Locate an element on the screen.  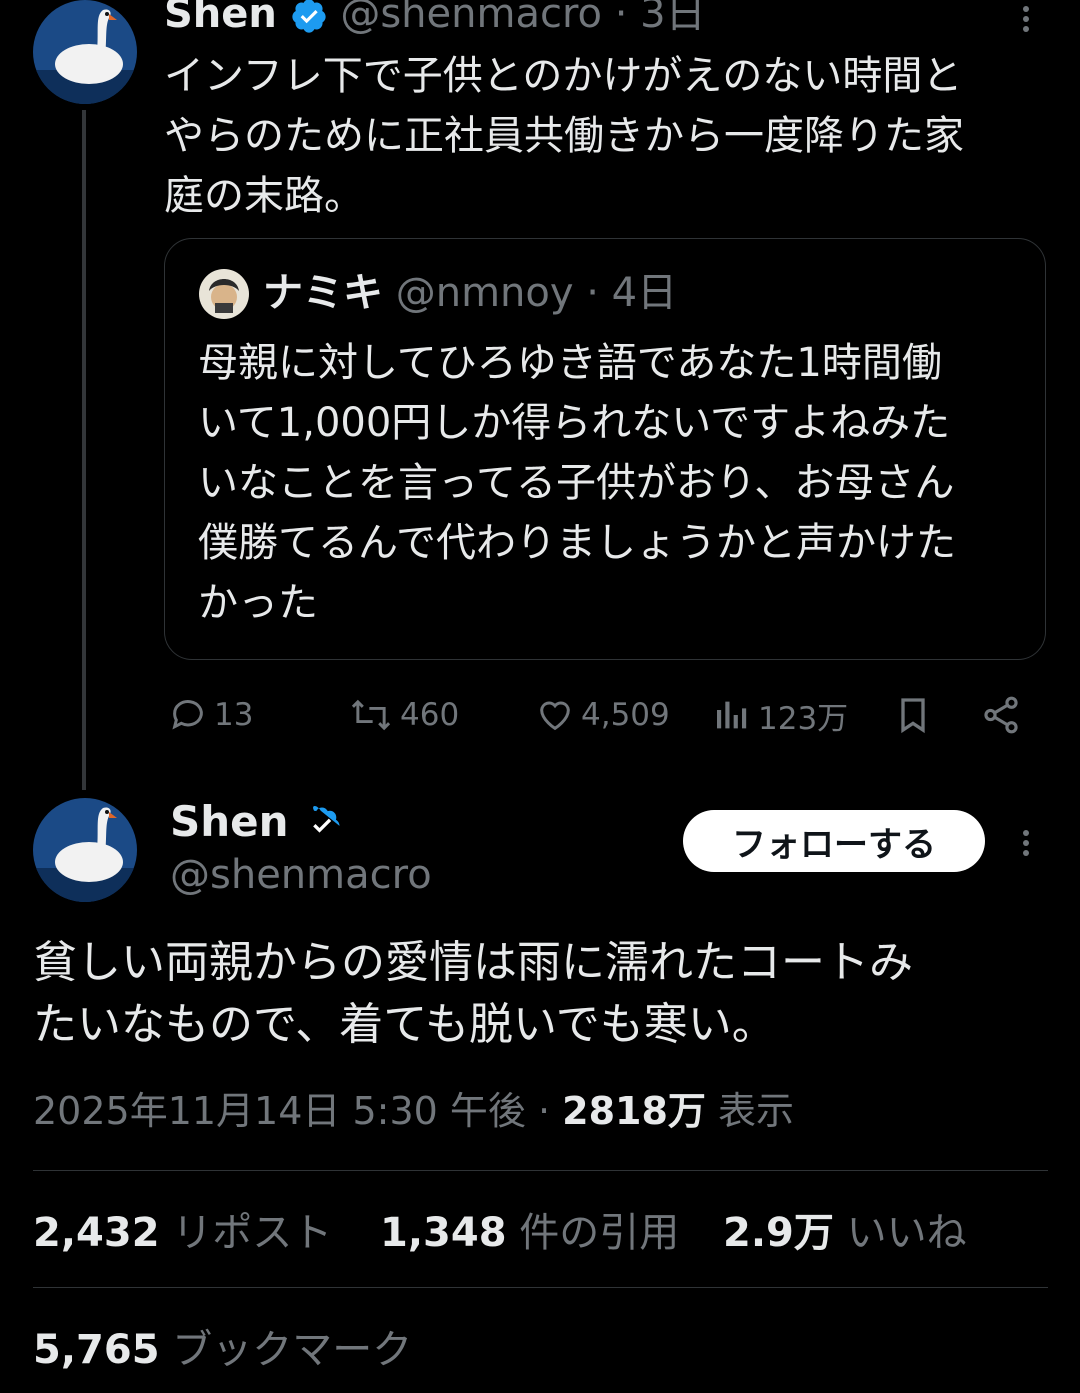
likes-label: いいね is located at coordinates (900, 1233).